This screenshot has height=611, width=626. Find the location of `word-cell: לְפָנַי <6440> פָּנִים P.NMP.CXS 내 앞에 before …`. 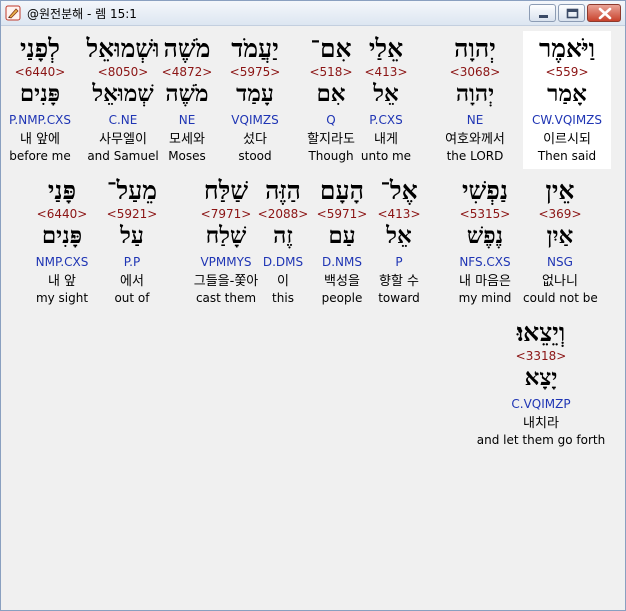

word-cell: לְפָנַי <6440> פָּנִים P.NMP.CXS 내 앞에 before … is located at coordinates (40, 100).